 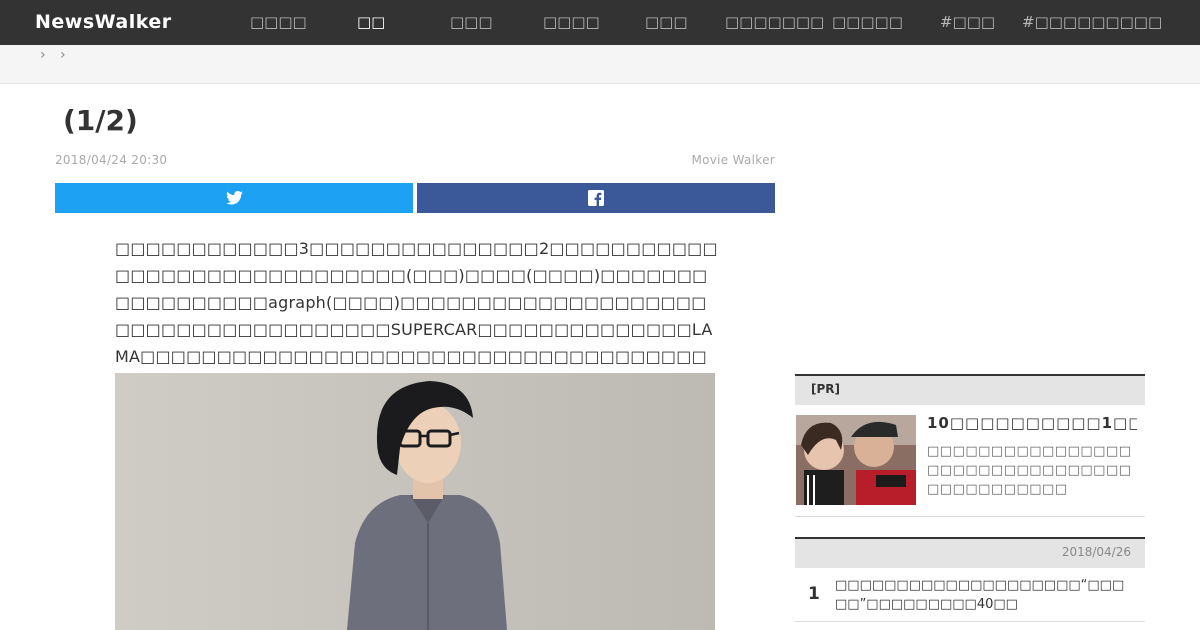 What do you see at coordinates (1032, 423) in the screenshot?
I see `pr-article-title: 10□□□□□□□□□□1□□□□□□` at bounding box center [1032, 423].